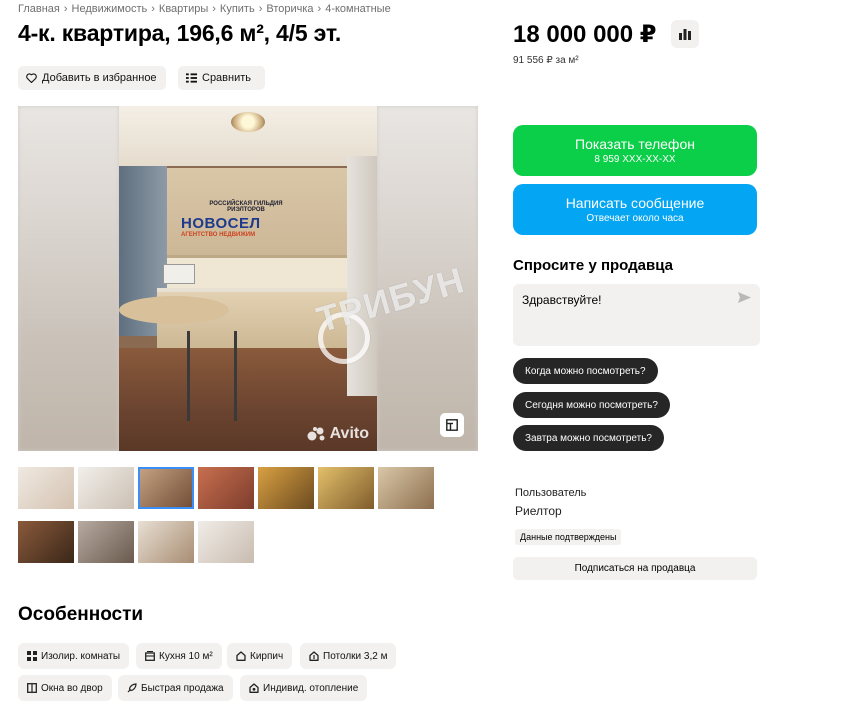 This screenshot has height=708, width=848. Describe the element at coordinates (338, 434) in the screenshot. I see `avito-watermark: Avito` at that location.